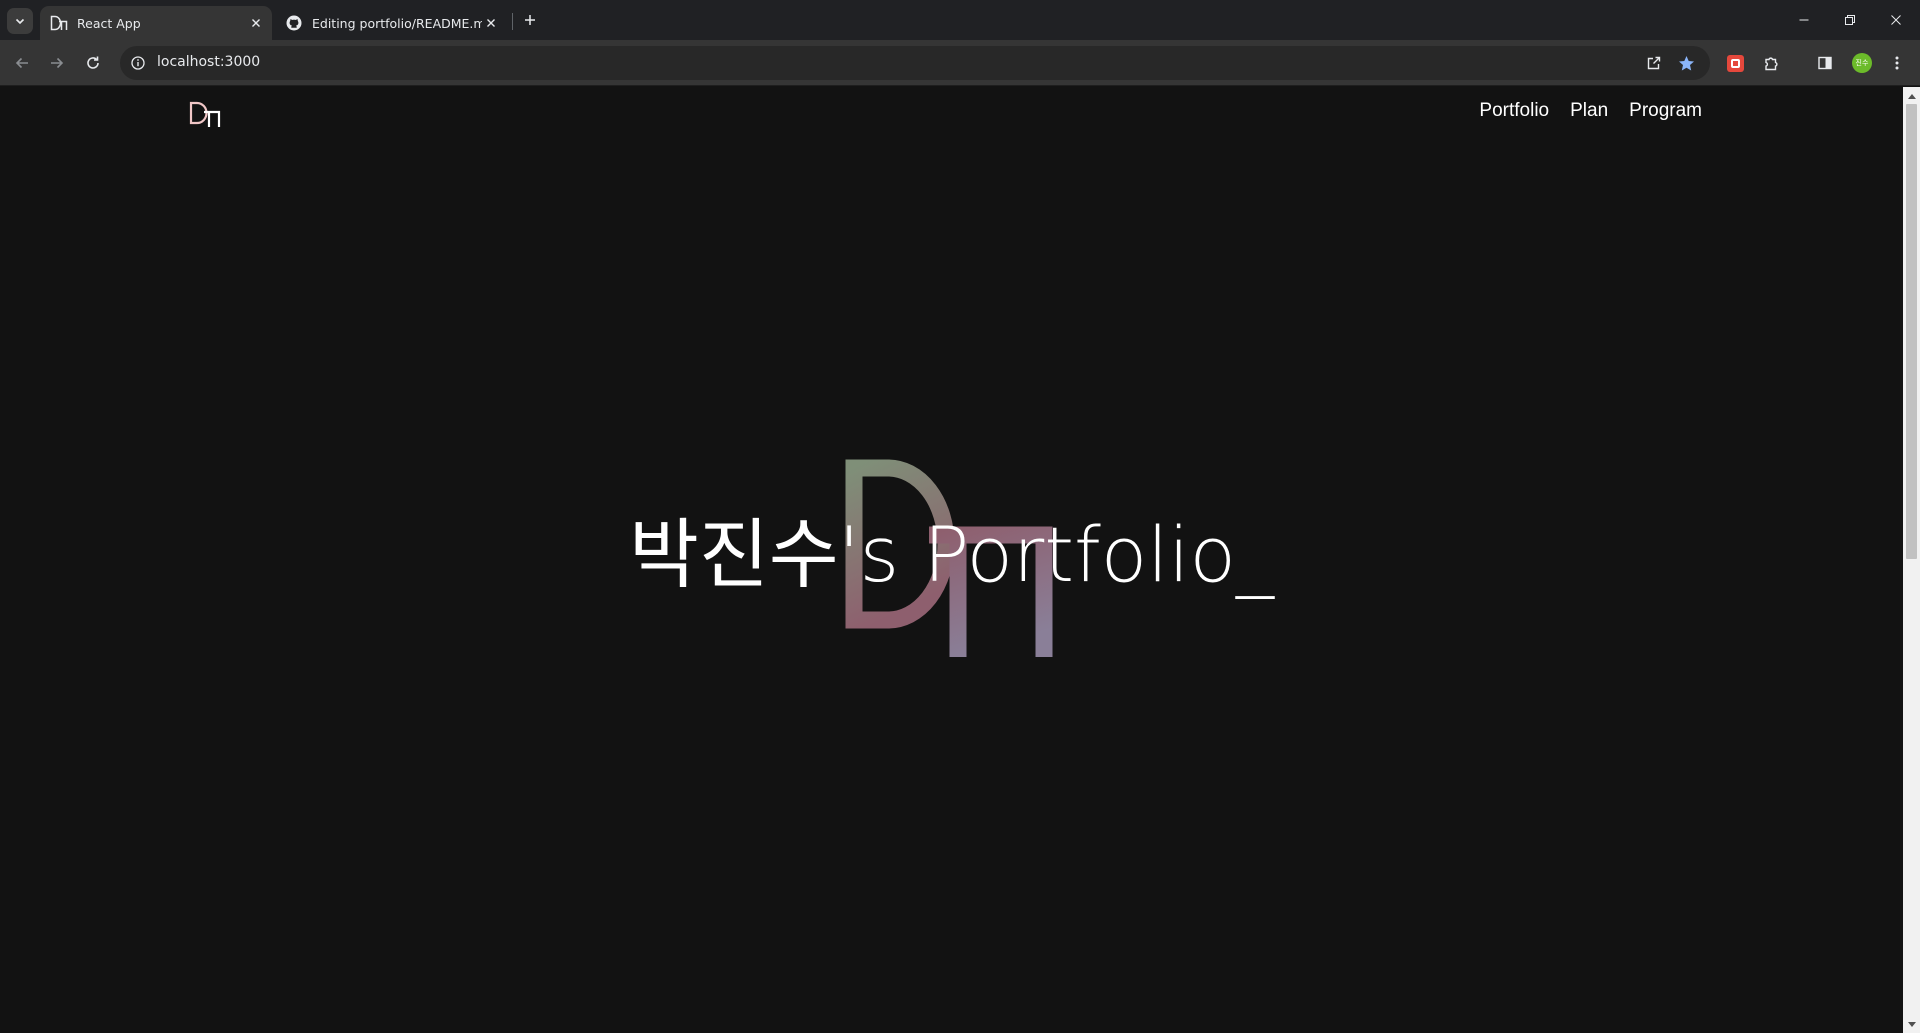  What do you see at coordinates (138, 63) in the screenshot?
I see `site-info-icon` at bounding box center [138, 63].